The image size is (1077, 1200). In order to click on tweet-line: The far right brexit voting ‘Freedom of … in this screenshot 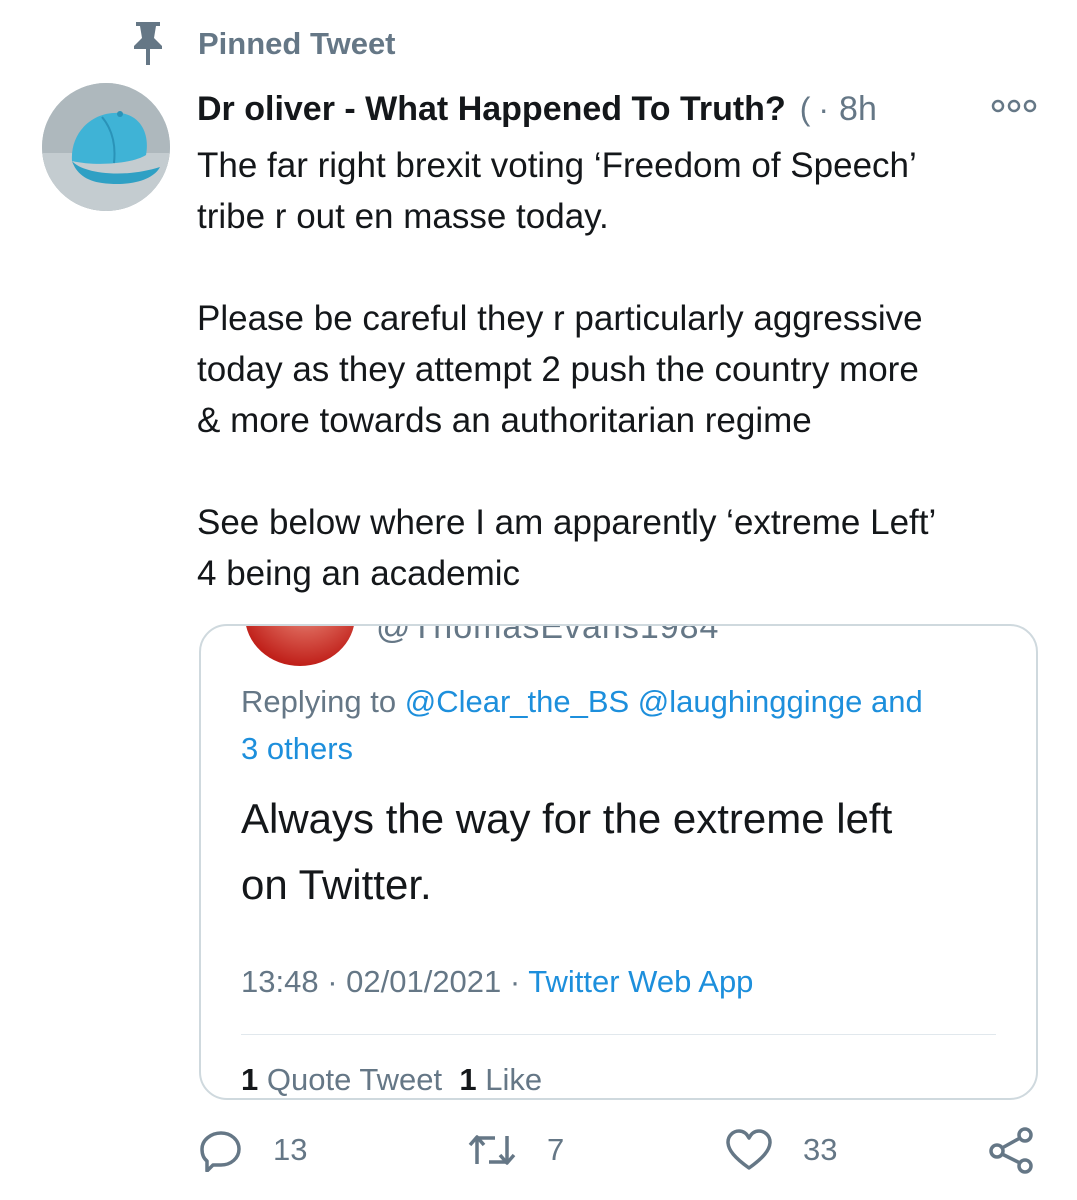, I will do `click(557, 165)`.